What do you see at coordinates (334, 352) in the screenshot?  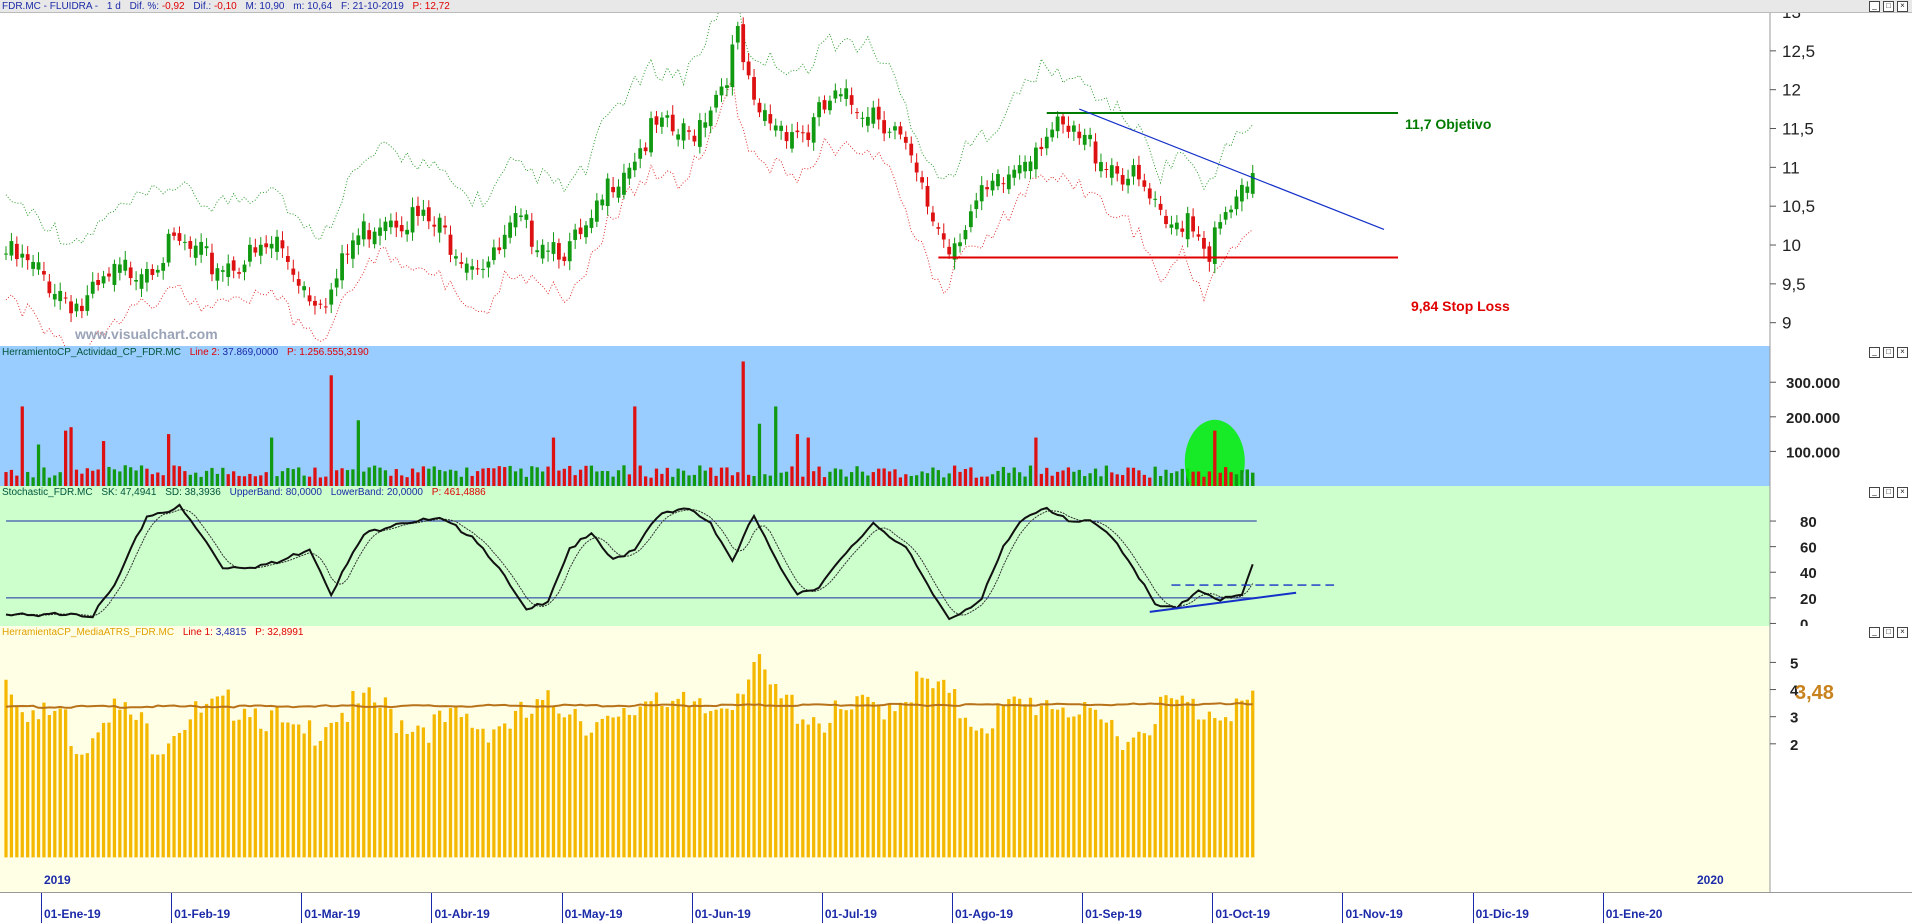 I see `volume-p-value: 1.256.555,3190` at bounding box center [334, 352].